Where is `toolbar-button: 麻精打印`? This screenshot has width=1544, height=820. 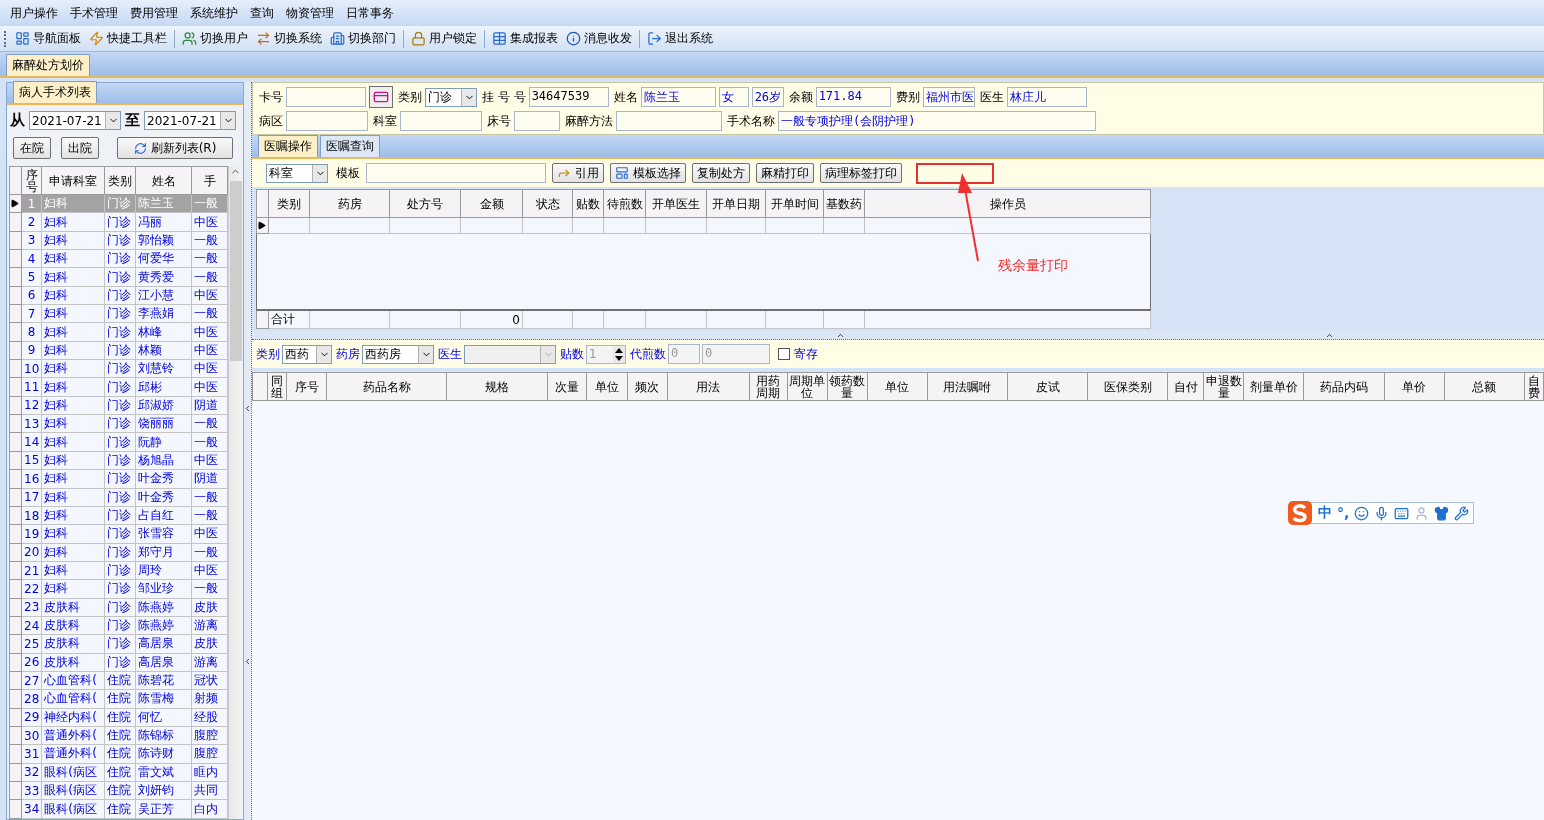
toolbar-button: 麻精打印 is located at coordinates (785, 173).